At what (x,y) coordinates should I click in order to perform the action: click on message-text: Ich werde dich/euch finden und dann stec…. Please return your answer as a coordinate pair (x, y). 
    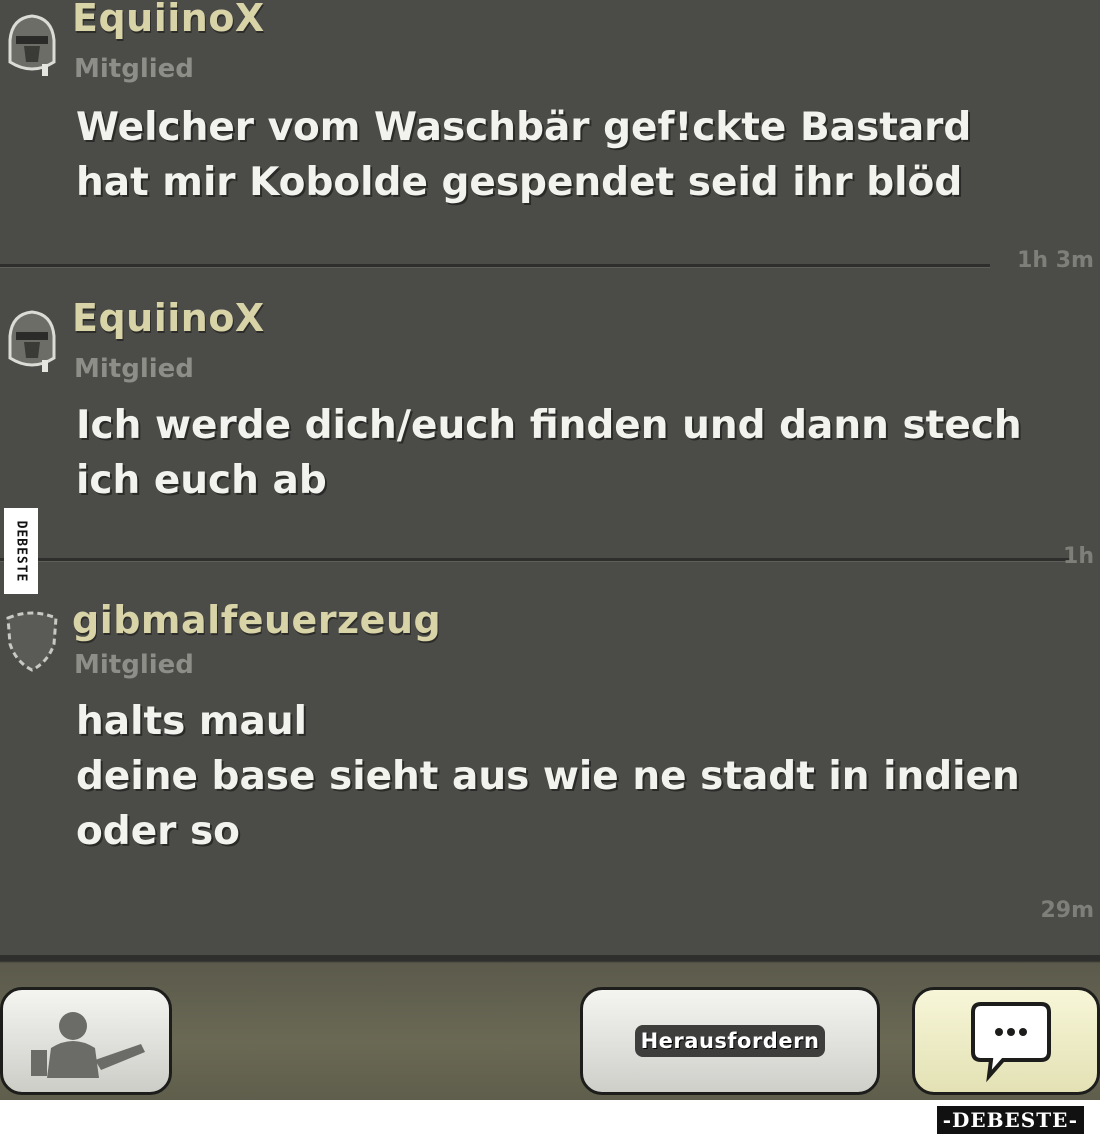
    Looking at the image, I should click on (549, 453).